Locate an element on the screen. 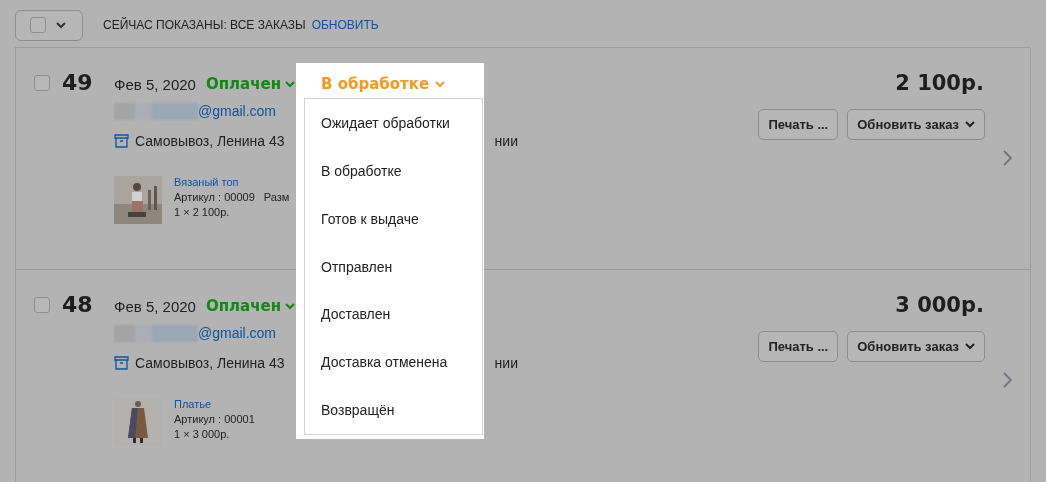  status-menu-item: Доставка отменена is located at coordinates (393, 362).